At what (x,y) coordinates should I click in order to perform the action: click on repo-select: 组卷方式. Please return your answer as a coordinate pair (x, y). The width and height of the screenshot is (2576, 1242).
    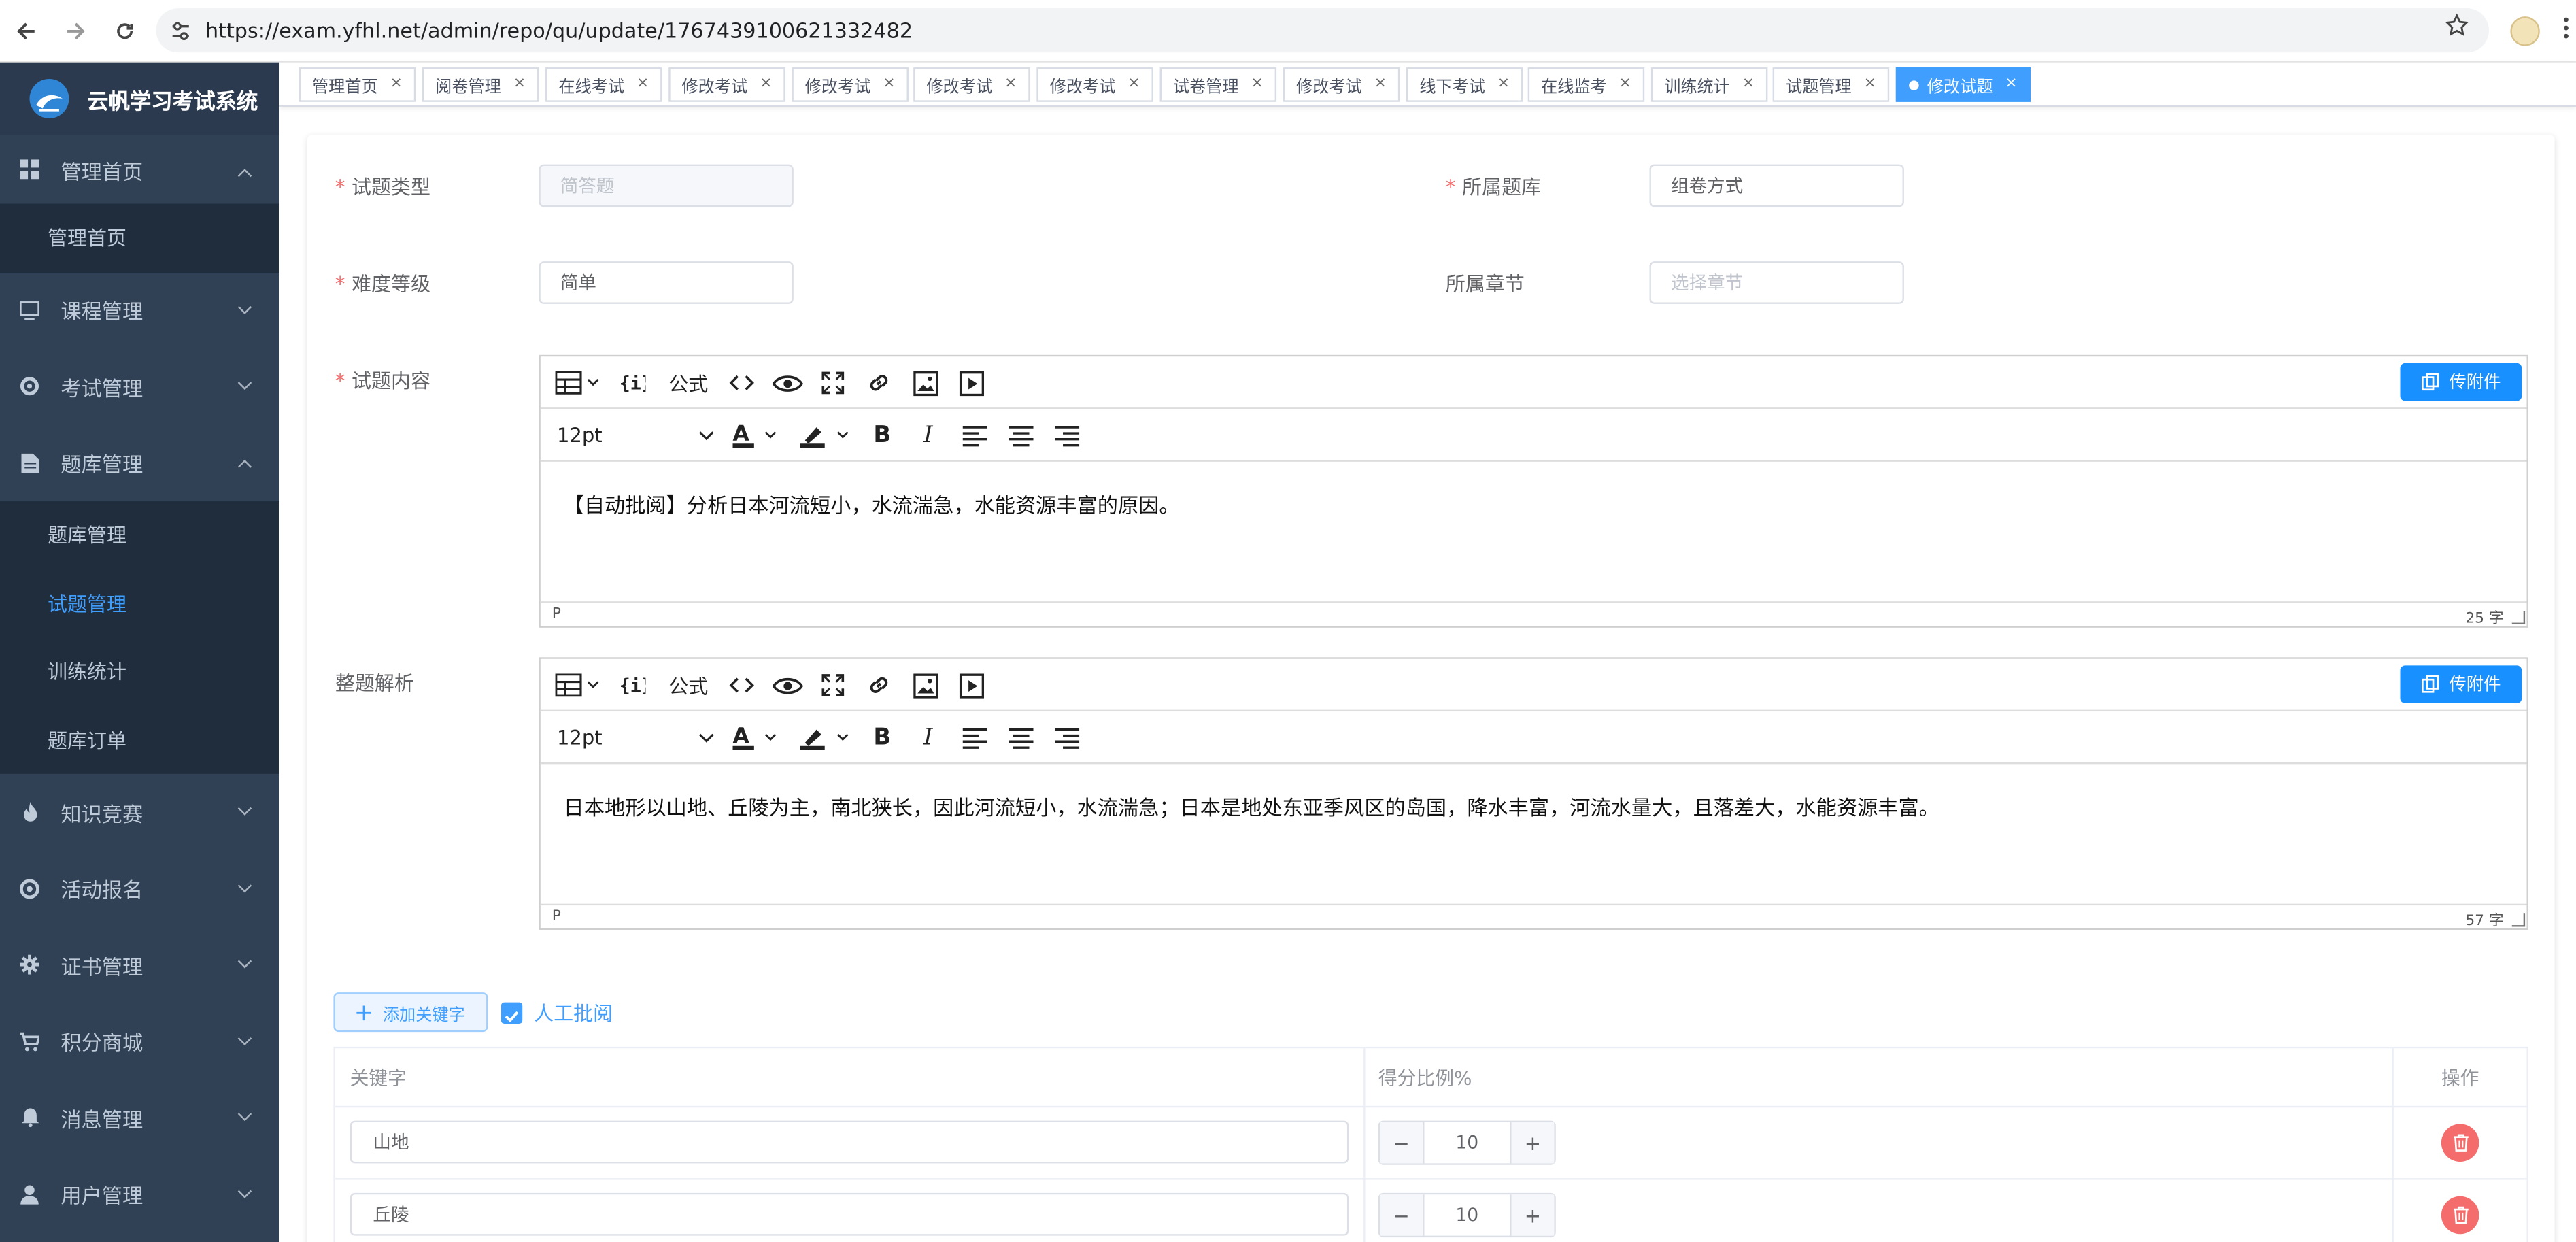
    Looking at the image, I should click on (1776, 185).